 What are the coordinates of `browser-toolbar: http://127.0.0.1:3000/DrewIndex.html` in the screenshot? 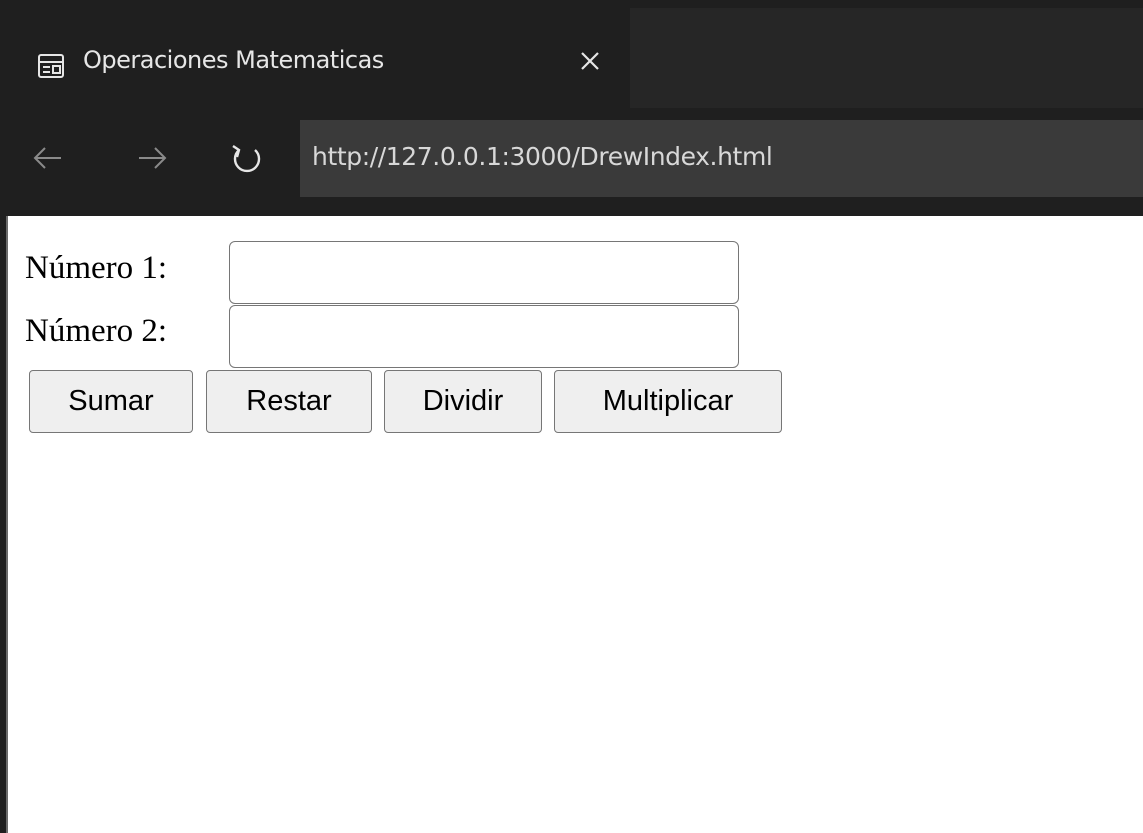 It's located at (571, 162).